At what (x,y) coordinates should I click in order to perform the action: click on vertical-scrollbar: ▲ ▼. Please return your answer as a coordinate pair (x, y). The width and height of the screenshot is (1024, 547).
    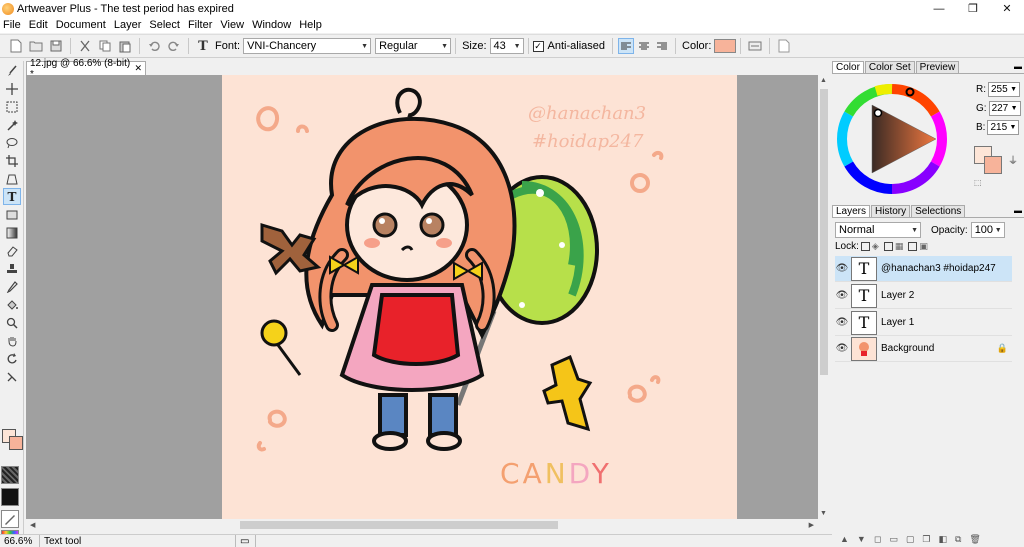
    Looking at the image, I should click on (824, 297).